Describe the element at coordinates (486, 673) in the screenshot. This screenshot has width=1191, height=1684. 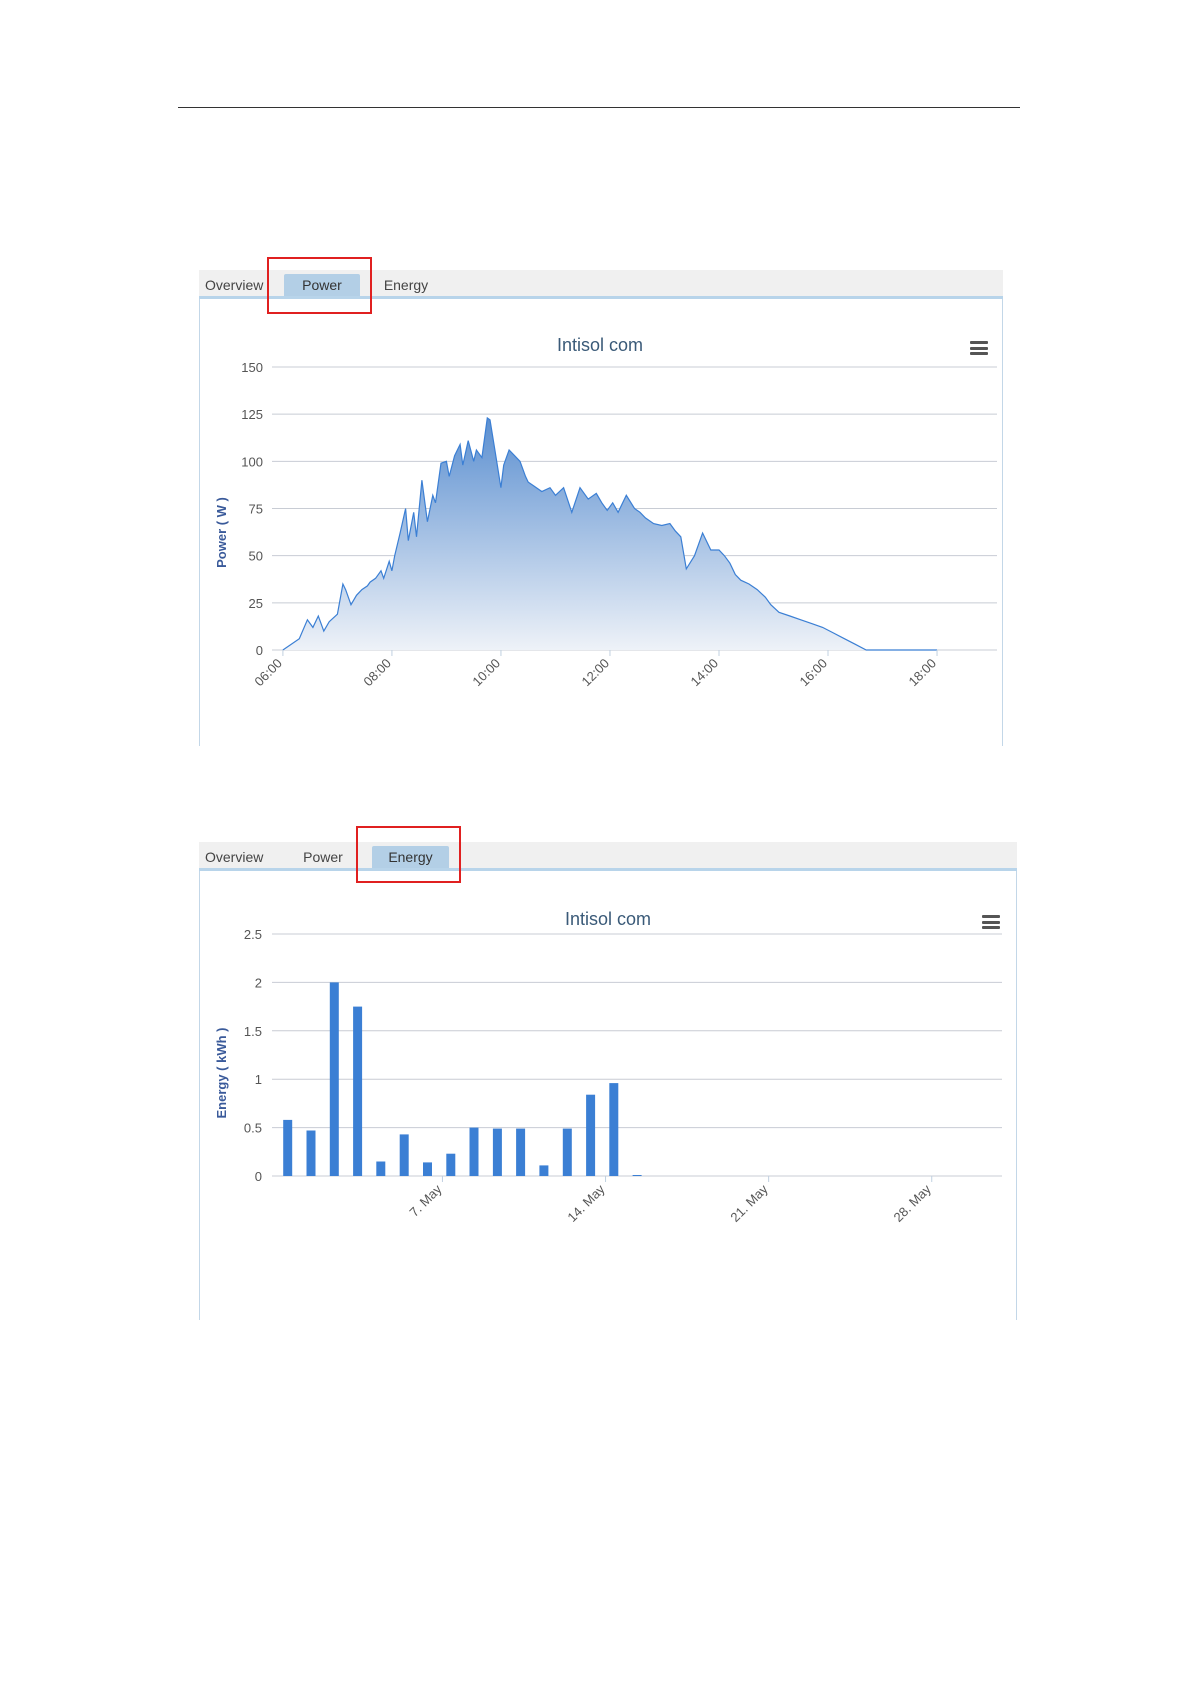
I see `power-x-tick-label: 10:00` at that location.